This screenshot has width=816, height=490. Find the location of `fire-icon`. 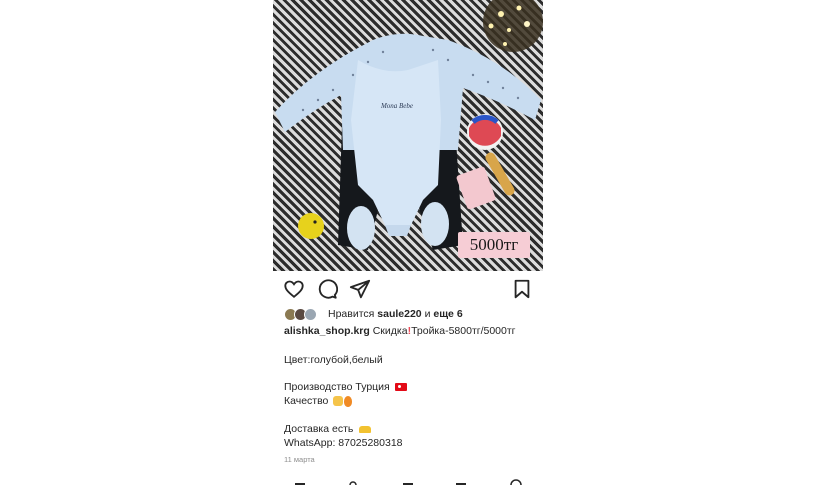

fire-icon is located at coordinates (348, 401).